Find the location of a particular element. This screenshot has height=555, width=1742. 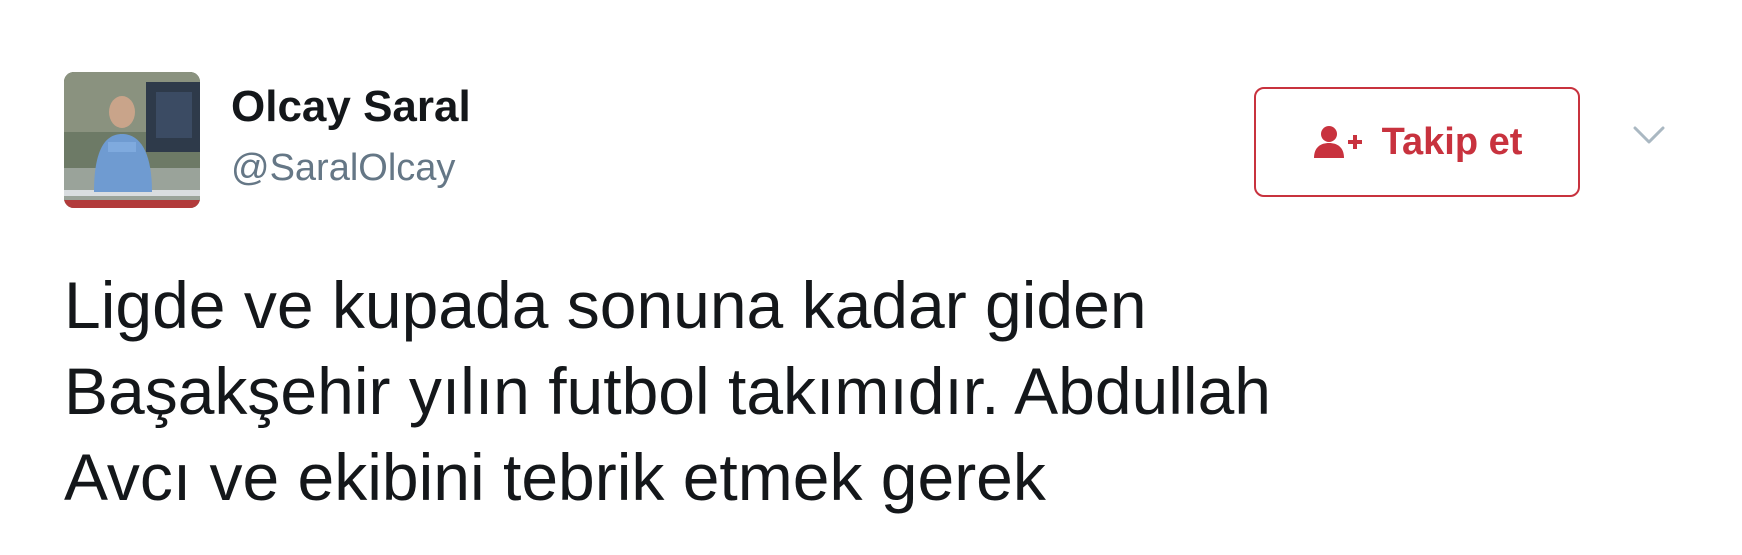

user-handle: @SaralOlcay is located at coordinates (343, 168).